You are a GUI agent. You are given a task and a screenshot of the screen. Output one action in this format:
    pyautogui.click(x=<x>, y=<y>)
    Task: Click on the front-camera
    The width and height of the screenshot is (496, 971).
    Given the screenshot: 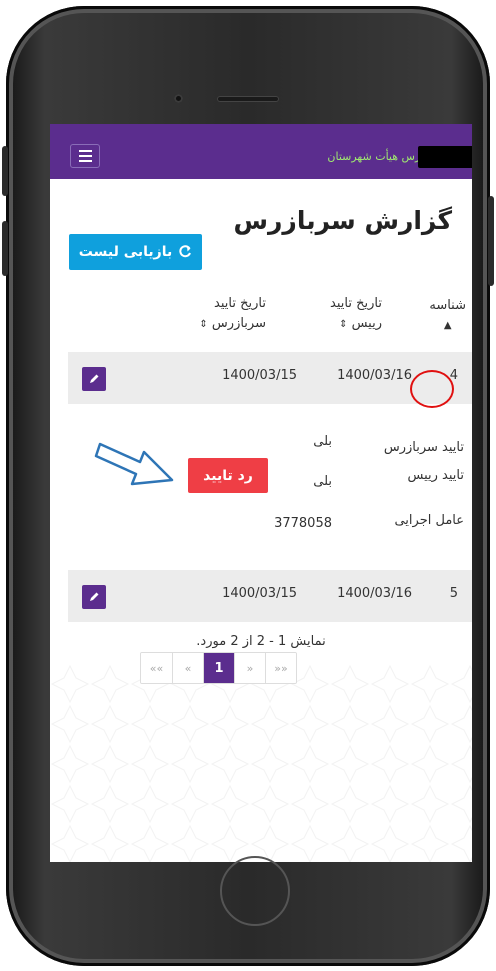 What is the action you would take?
    pyautogui.click(x=178, y=98)
    